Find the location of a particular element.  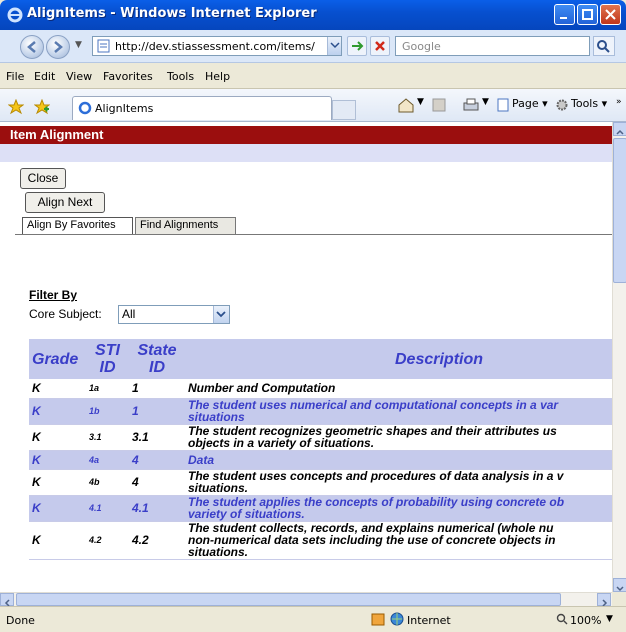

cell-sti-id: 4a is located at coordinates (107, 460).